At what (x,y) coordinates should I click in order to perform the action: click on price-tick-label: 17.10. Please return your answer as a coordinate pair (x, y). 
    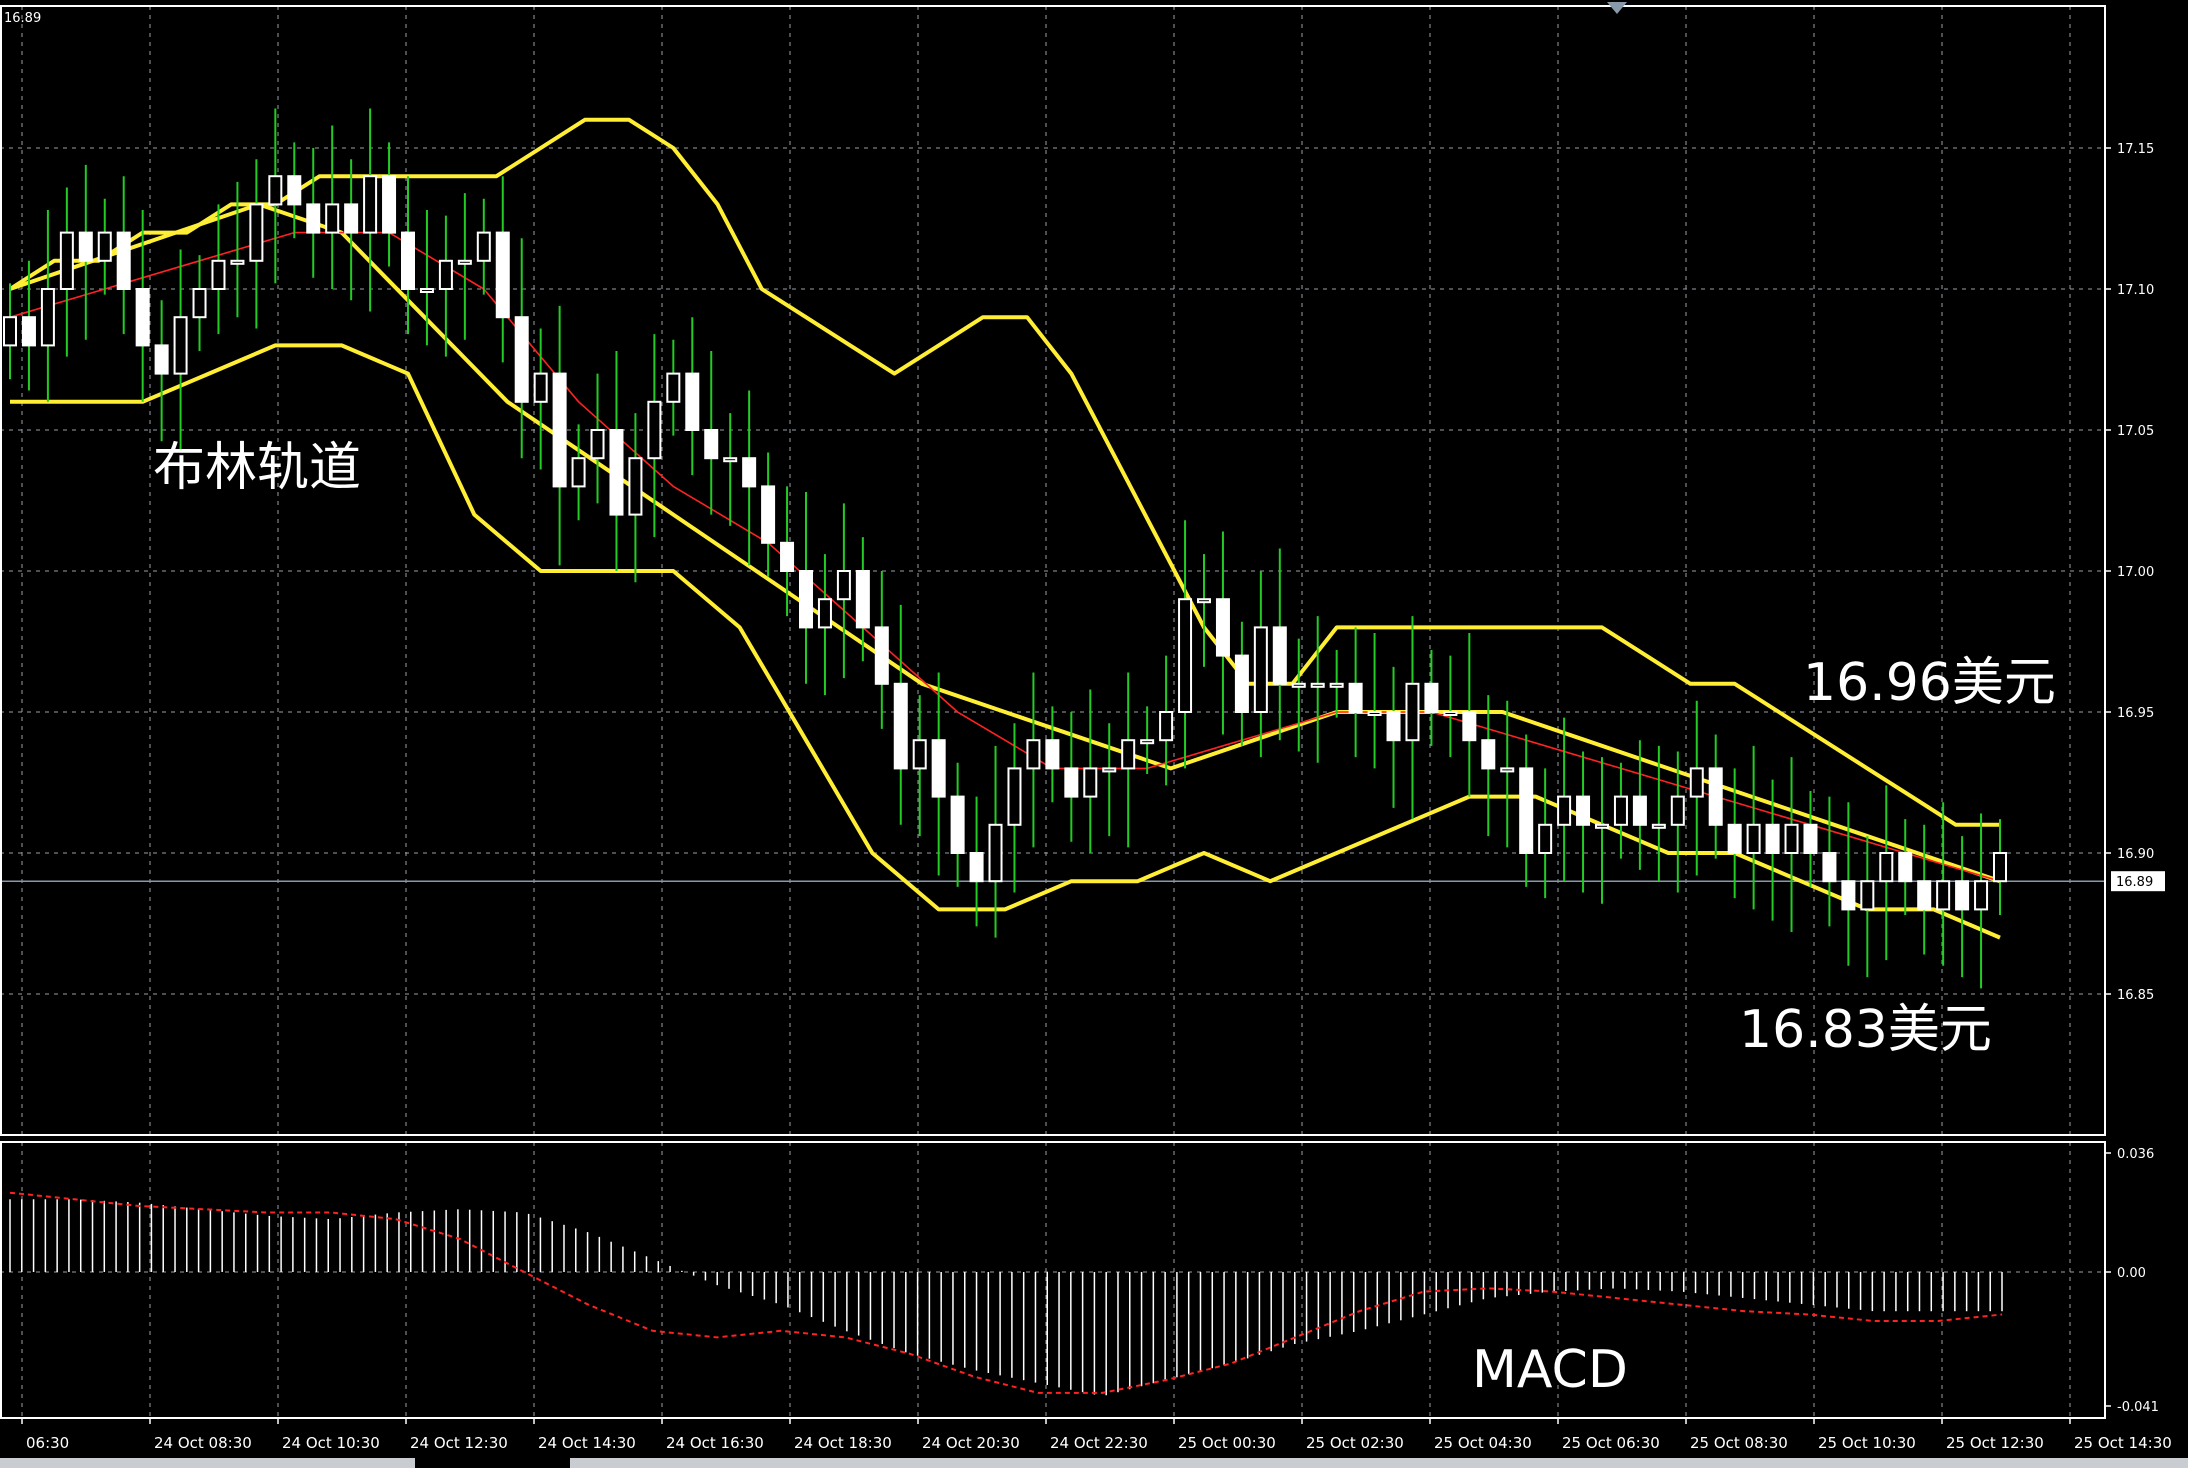
    Looking at the image, I should click on (2135, 290).